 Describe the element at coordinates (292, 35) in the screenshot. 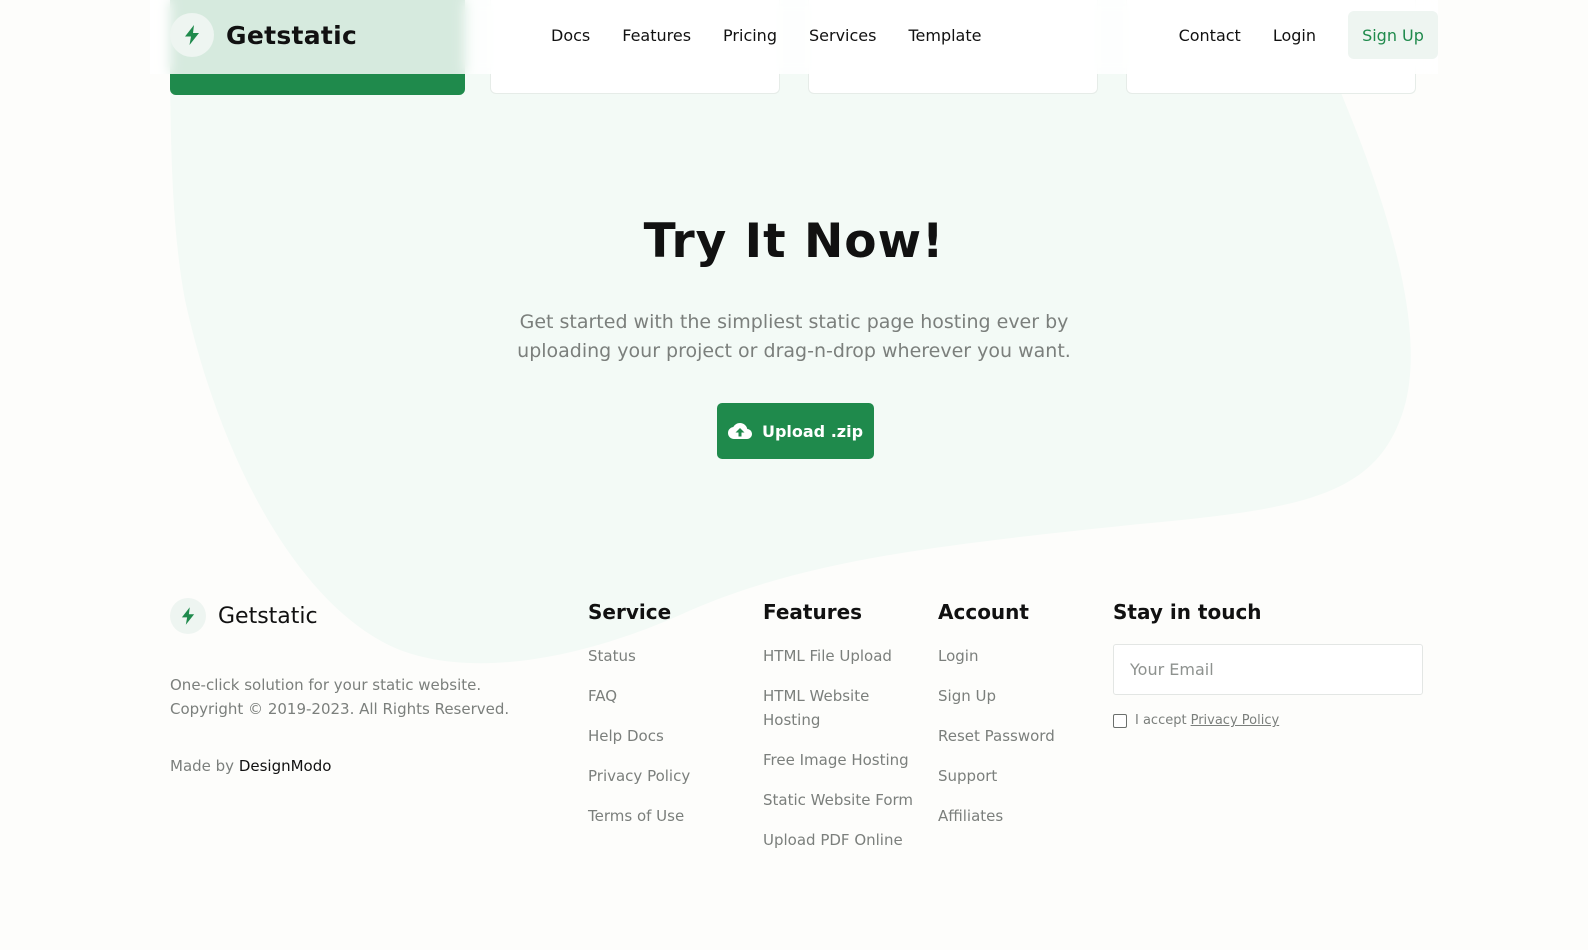

I see `brand-name: Getstatic` at that location.